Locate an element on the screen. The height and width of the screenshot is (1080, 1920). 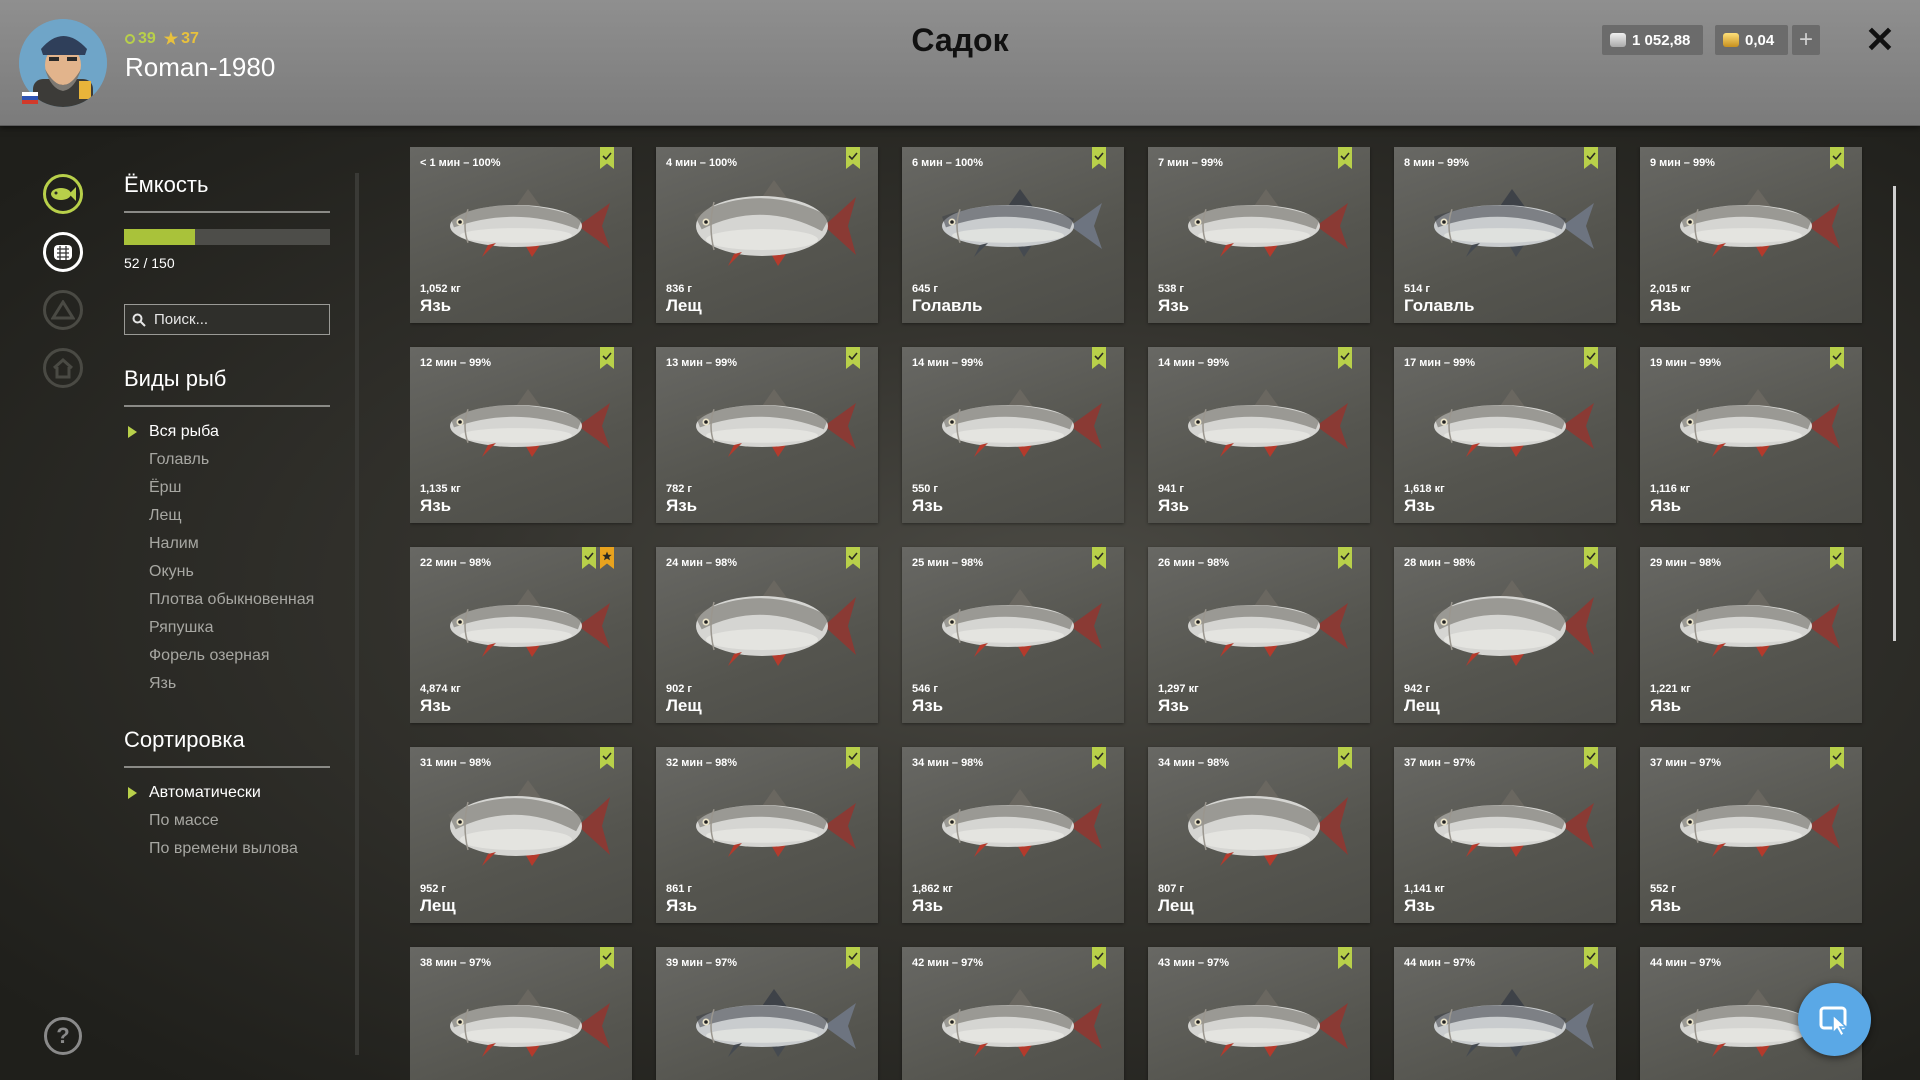
rank-indicator: ★ 37 is located at coordinates (181, 39).